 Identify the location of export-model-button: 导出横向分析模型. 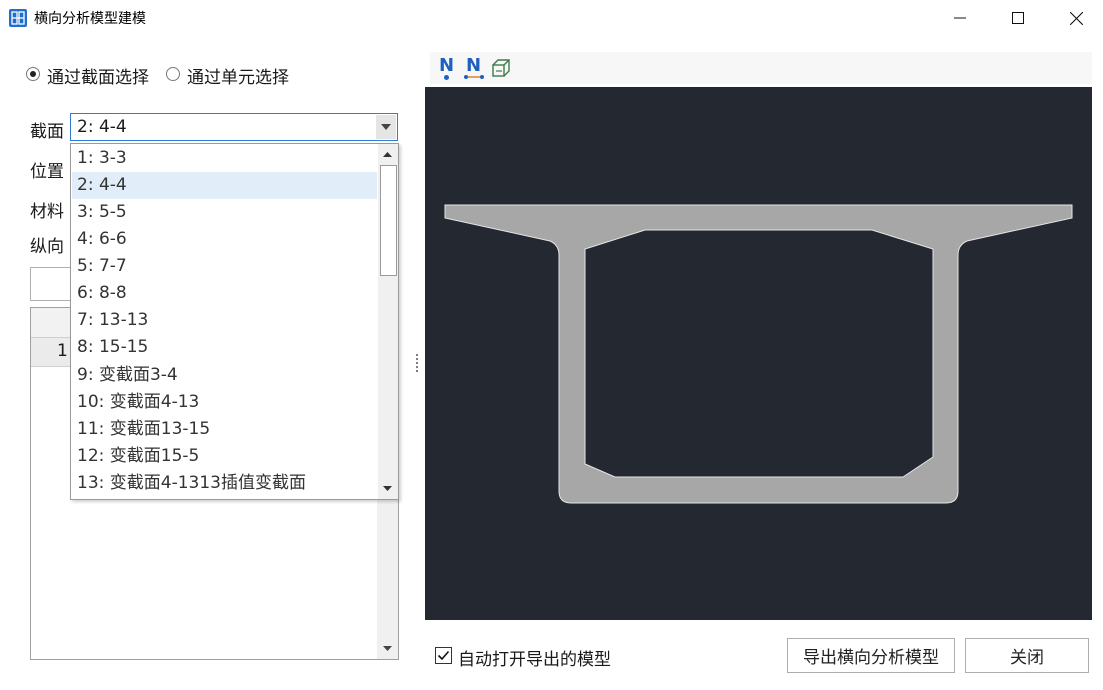
(871, 655).